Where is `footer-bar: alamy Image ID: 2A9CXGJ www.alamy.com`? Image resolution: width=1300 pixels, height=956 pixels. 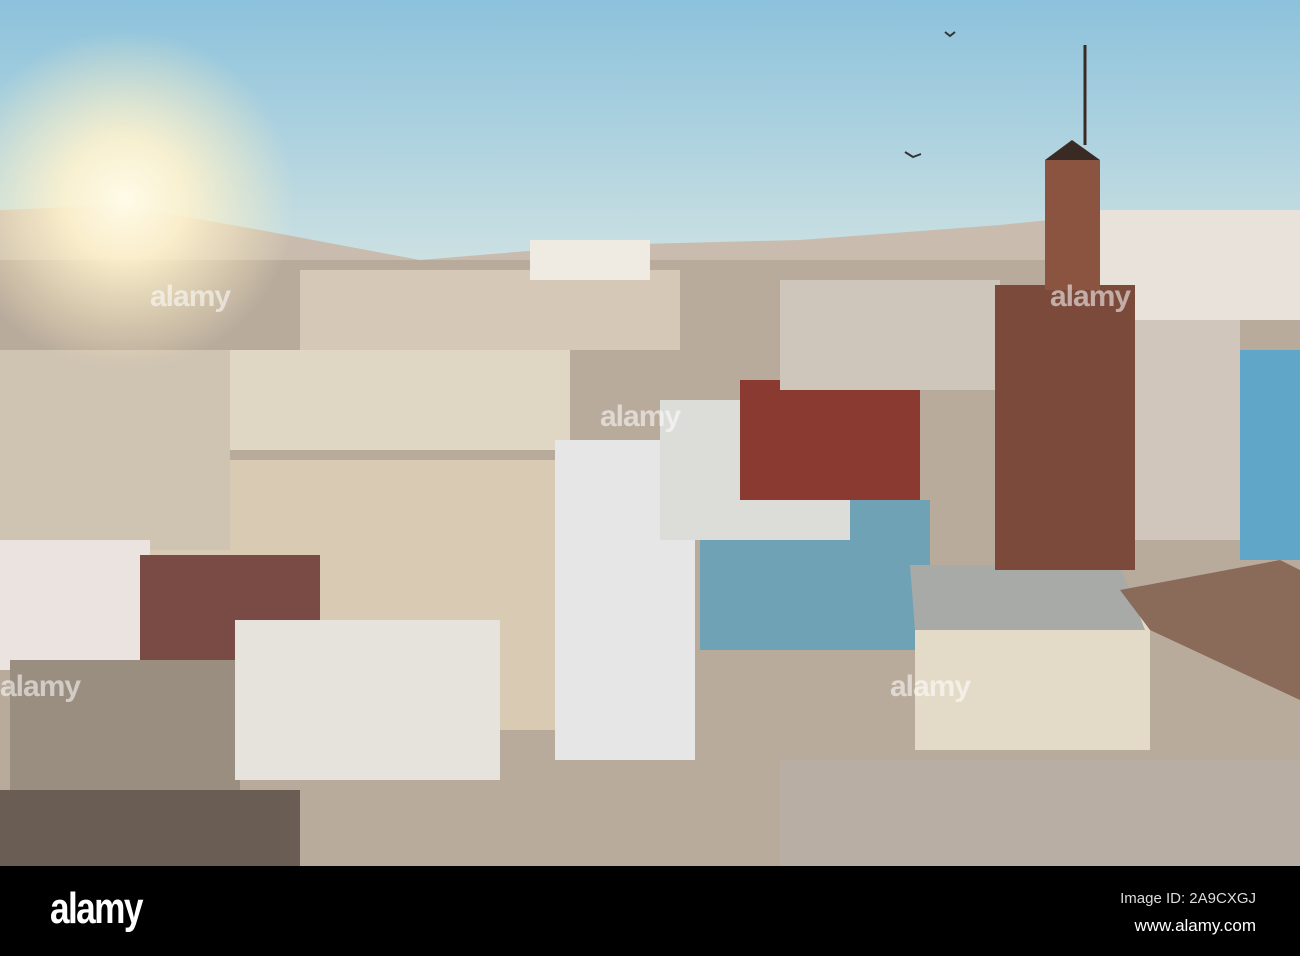
footer-bar: alamy Image ID: 2A9CXGJ www.alamy.com is located at coordinates (650, 911).